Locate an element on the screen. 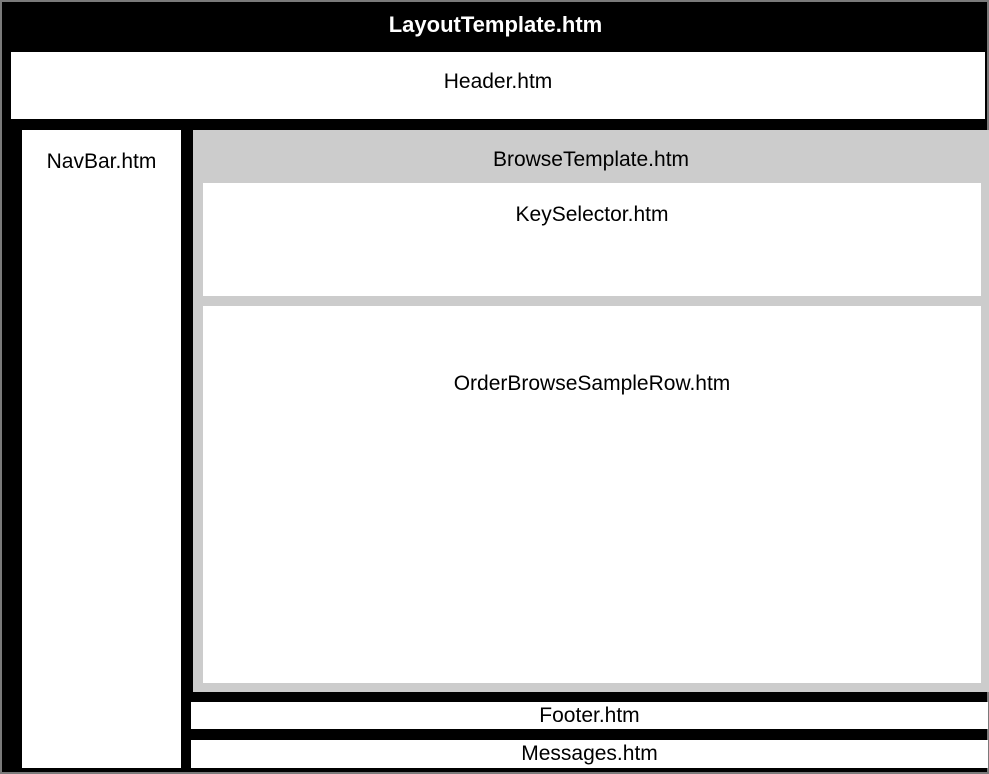 This screenshot has width=989, height=774. order-browse-sample-row-label: OrderBrowseSampleRow.htm is located at coordinates (592, 383).